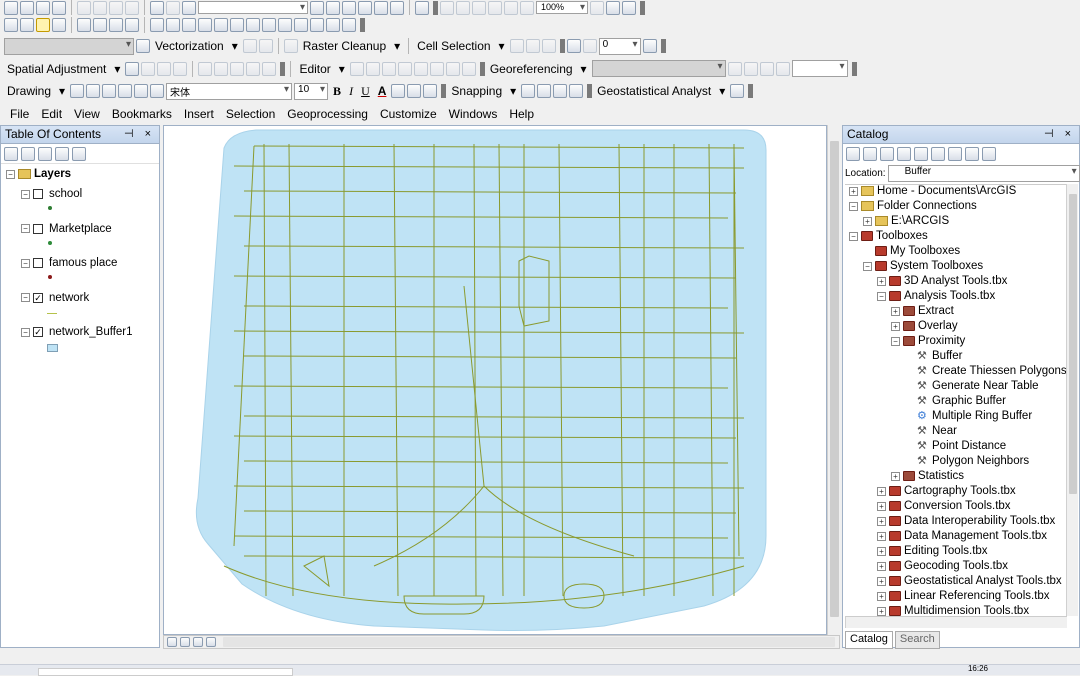  I want to click on catalog-item: + Conversion Tools.tbx, so click(944, 506).